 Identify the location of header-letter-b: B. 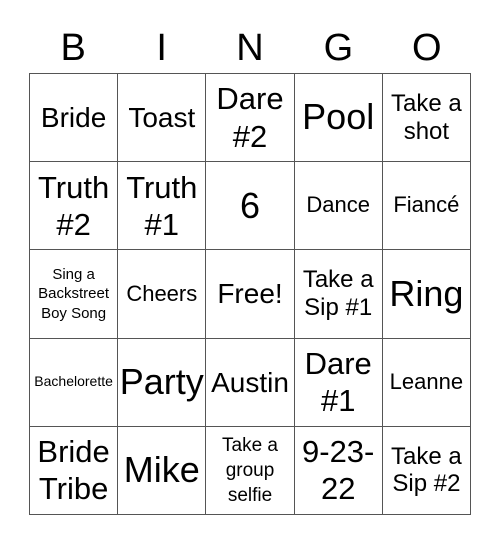
(73, 48).